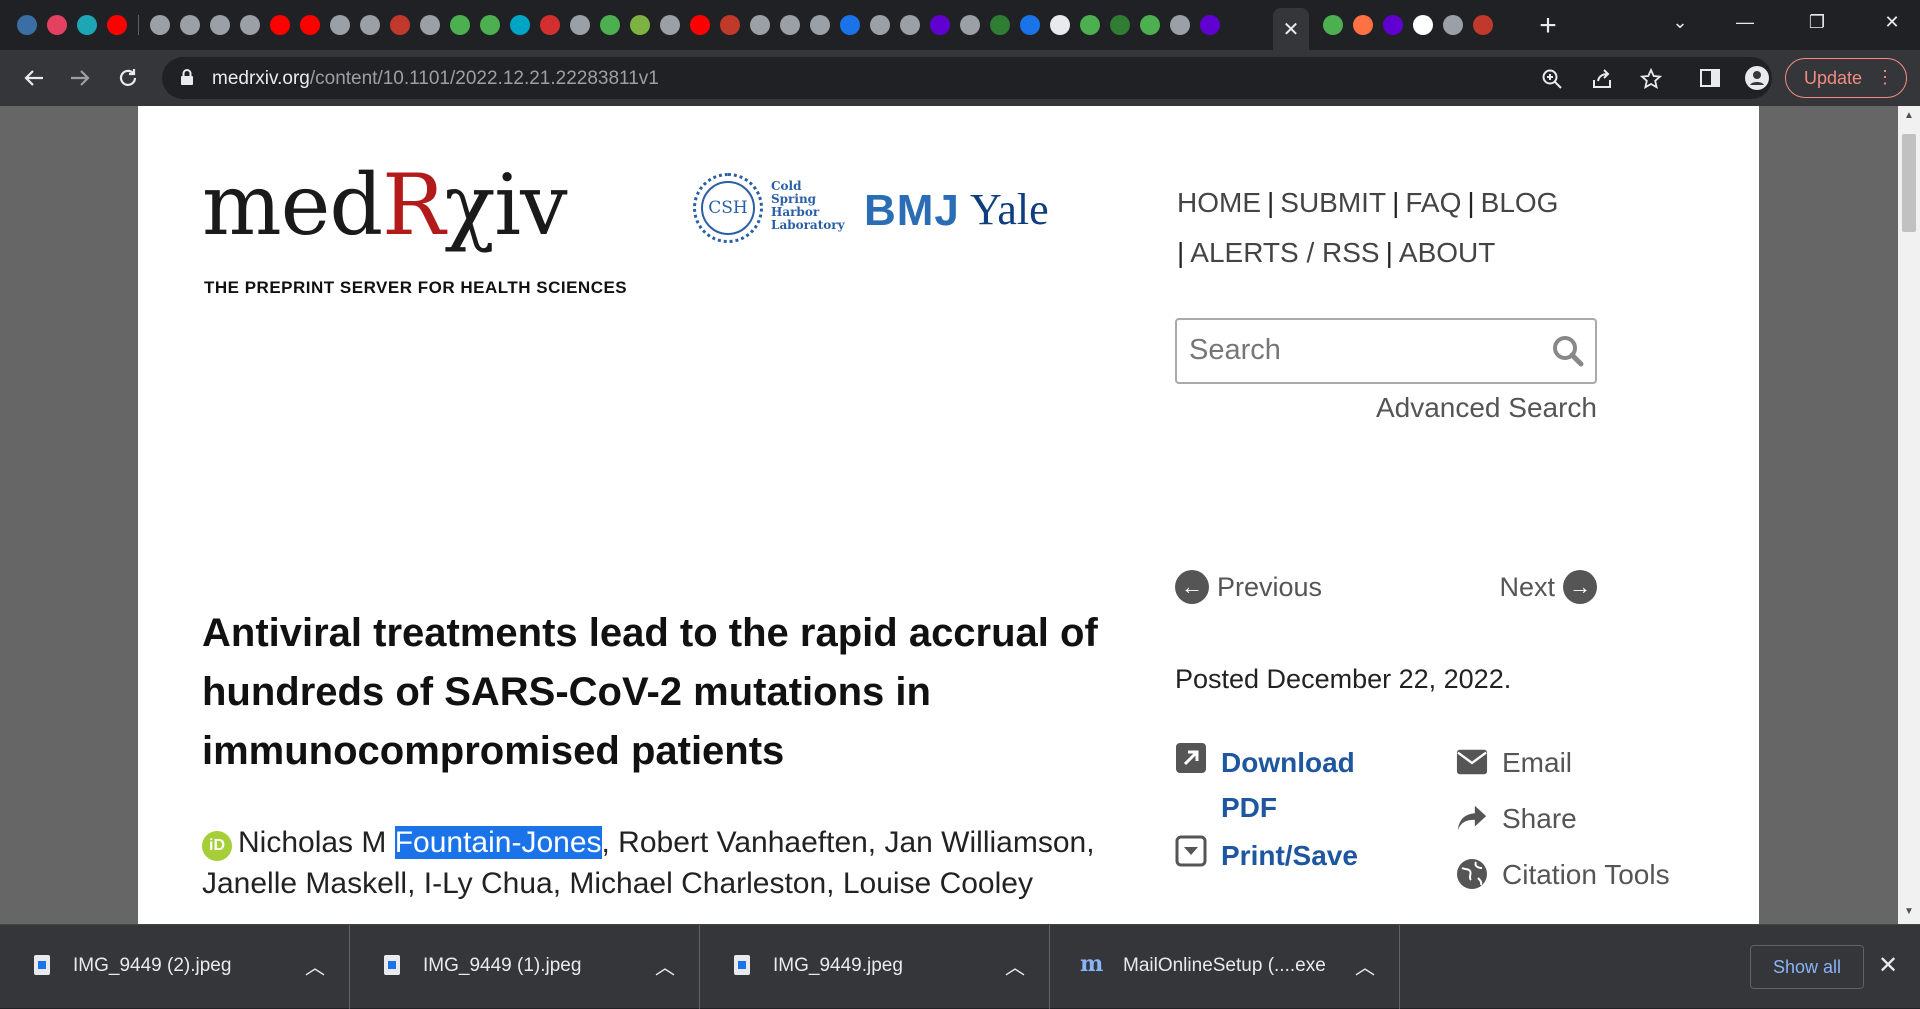  What do you see at coordinates (80, 78) in the screenshot?
I see `forward-button` at bounding box center [80, 78].